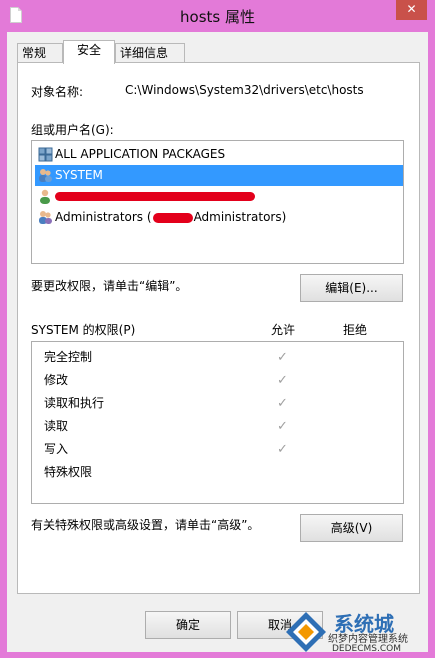 The width and height of the screenshot is (435, 658). I want to click on table-row: 完全控制 ✓, so click(217, 357).